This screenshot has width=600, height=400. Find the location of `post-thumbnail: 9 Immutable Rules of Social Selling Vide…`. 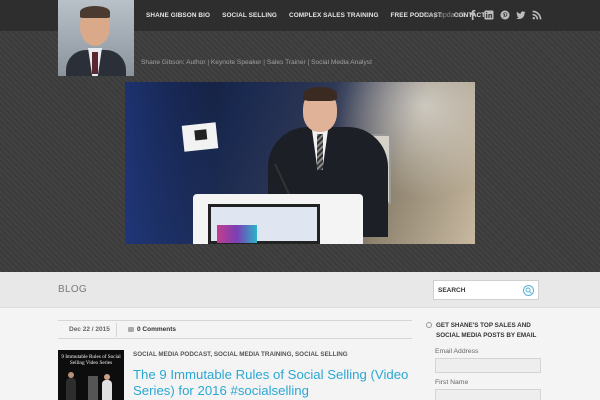

post-thumbnail: 9 Immutable Rules of Social Selling Vide… is located at coordinates (91, 375).